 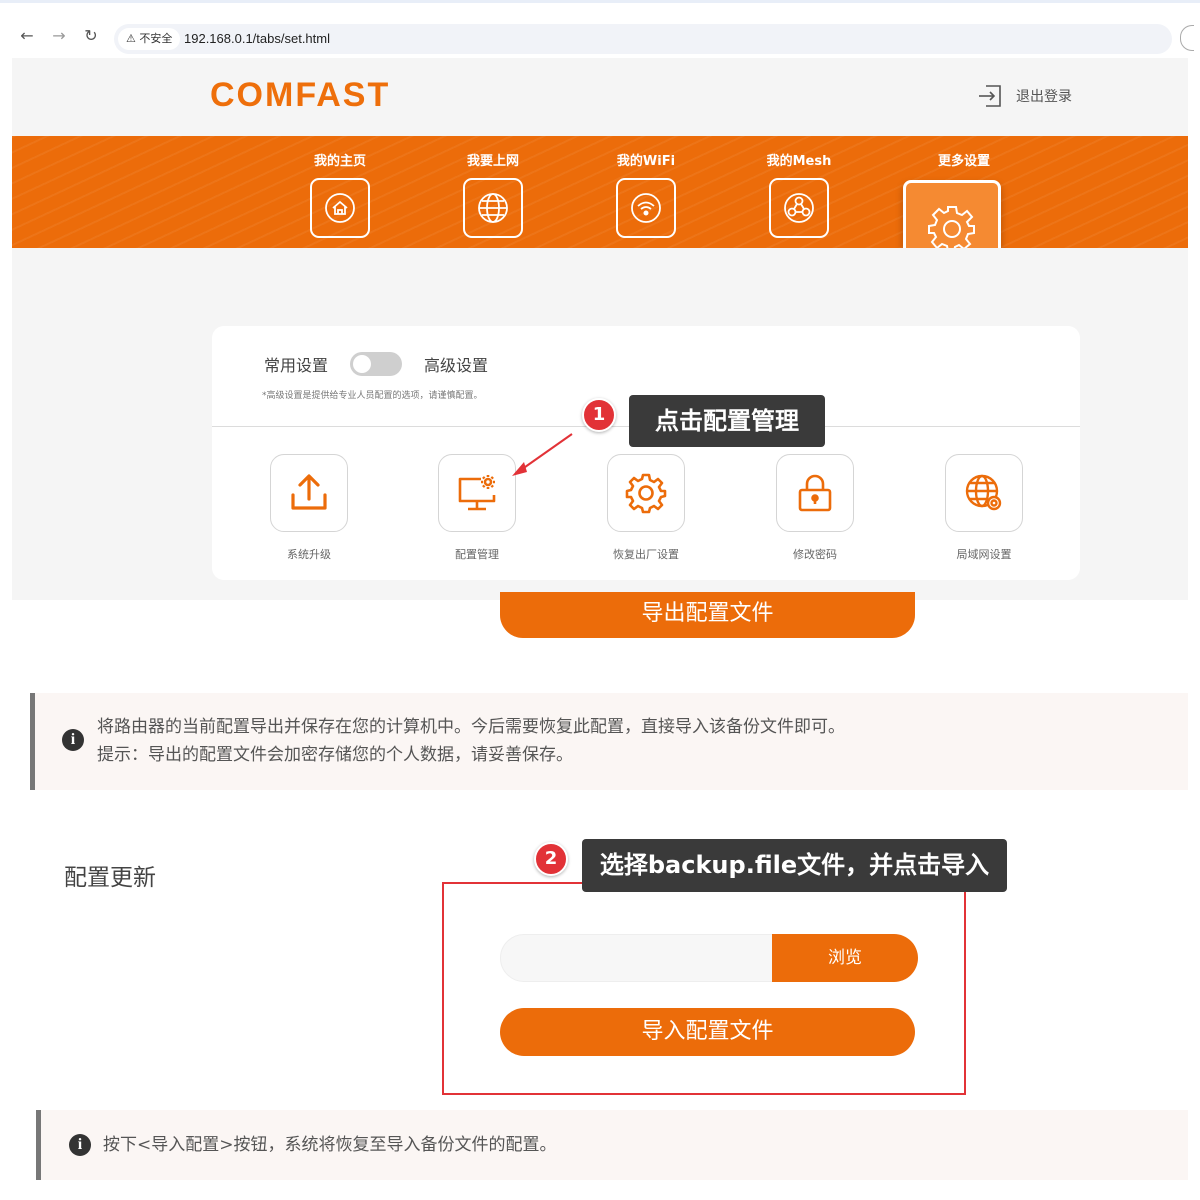 What do you see at coordinates (372, 396) in the screenshot?
I see `advanced-note: *高级设置是提供给专业人员配置的选项，请谨慎配置。` at bounding box center [372, 396].